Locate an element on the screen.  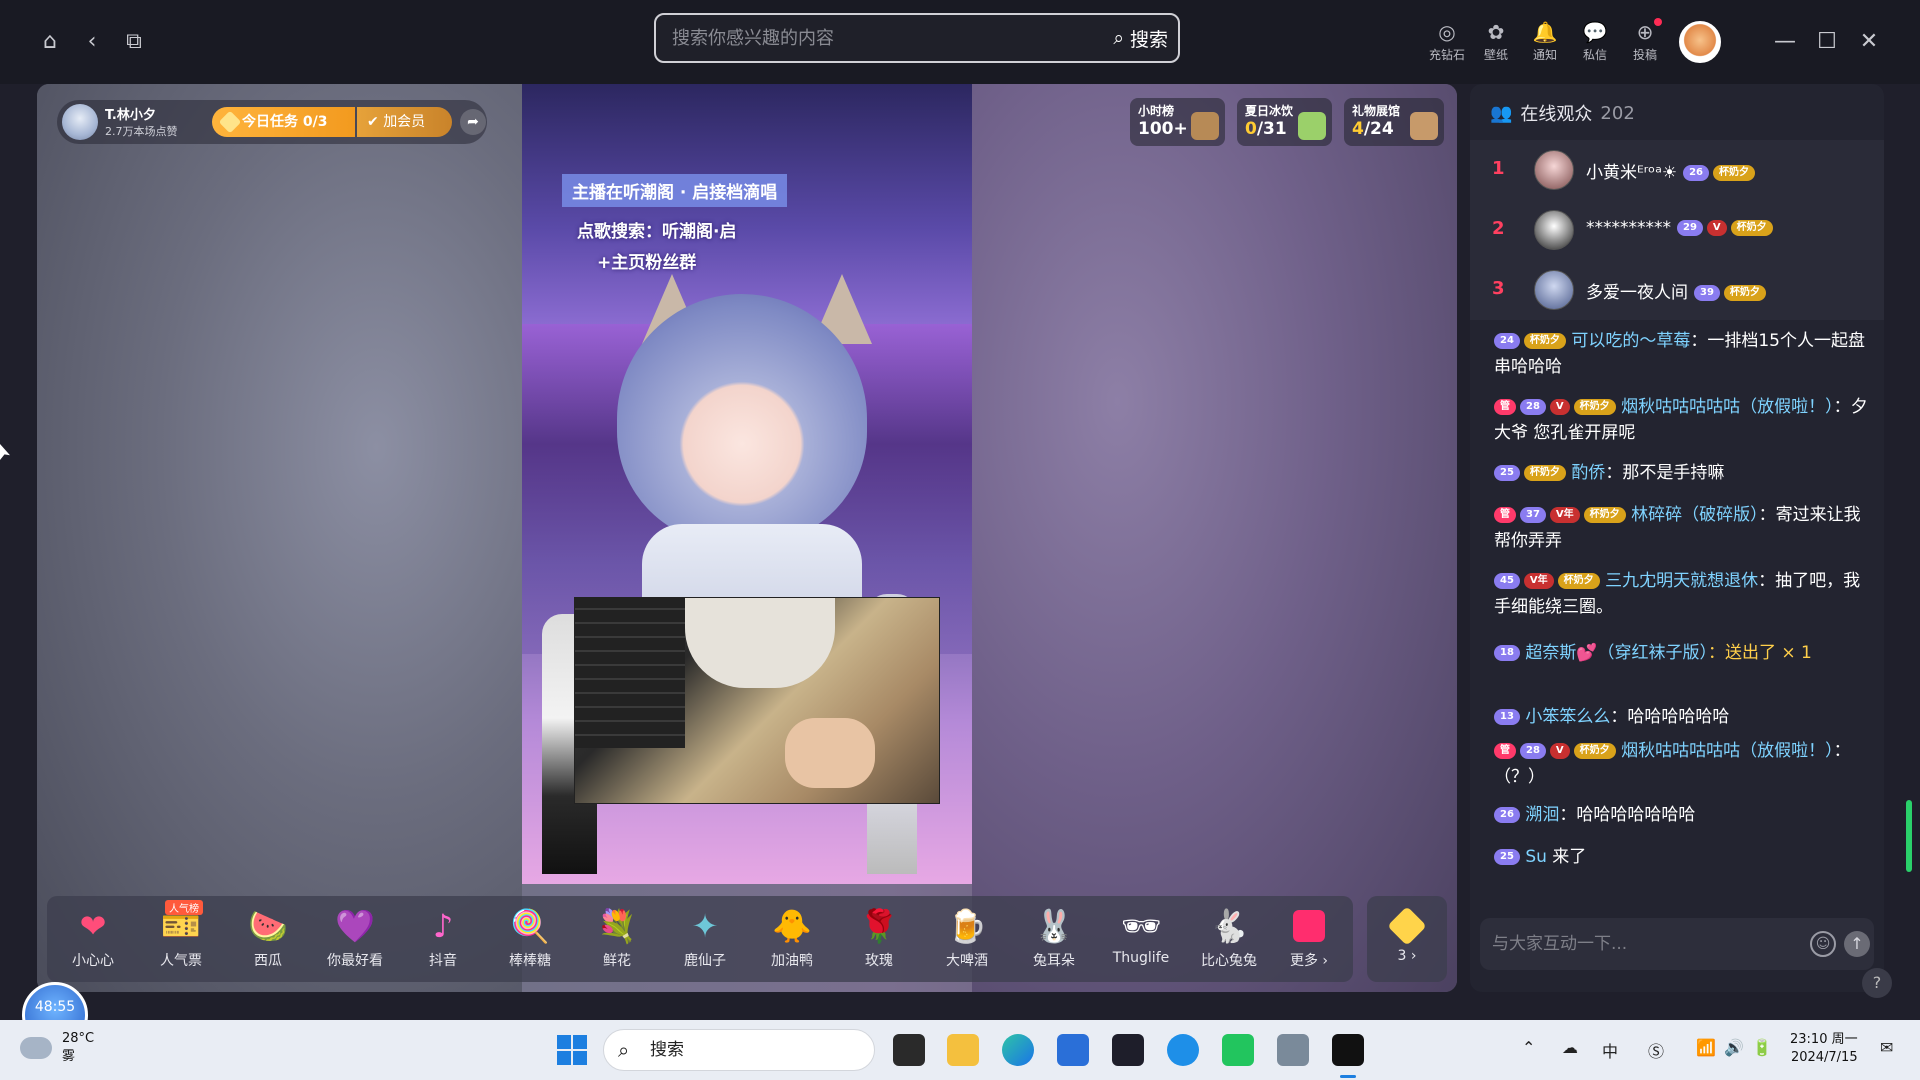
gift-item: 🐥 加油鸭 is located at coordinates (792, 938).